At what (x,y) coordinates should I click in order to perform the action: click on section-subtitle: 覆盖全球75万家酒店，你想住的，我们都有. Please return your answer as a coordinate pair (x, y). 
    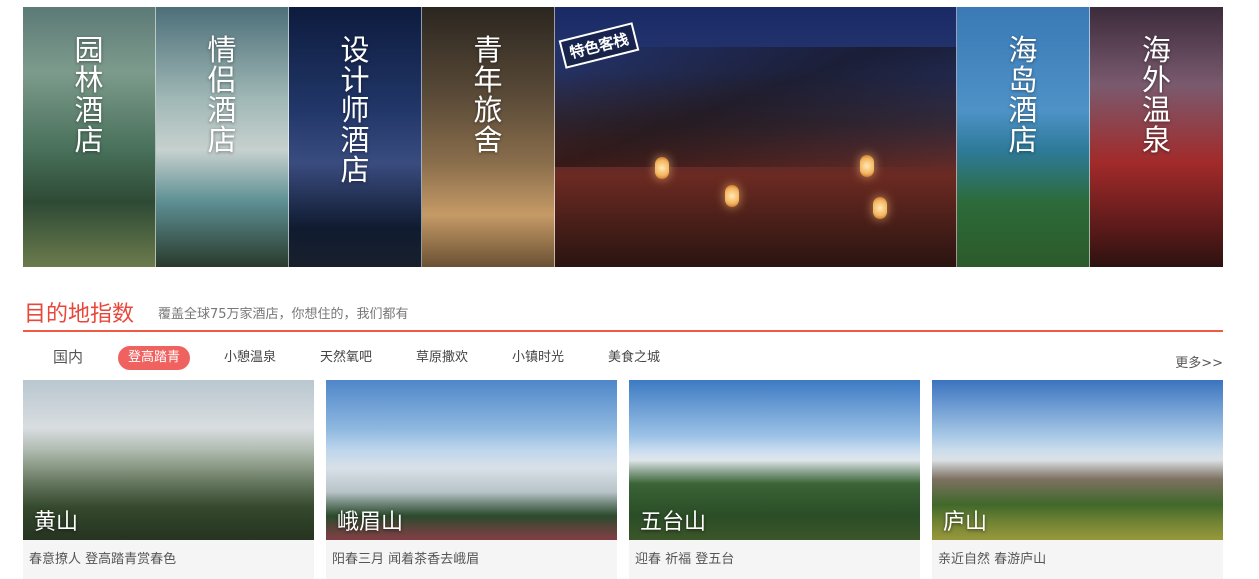
    Looking at the image, I should click on (283, 314).